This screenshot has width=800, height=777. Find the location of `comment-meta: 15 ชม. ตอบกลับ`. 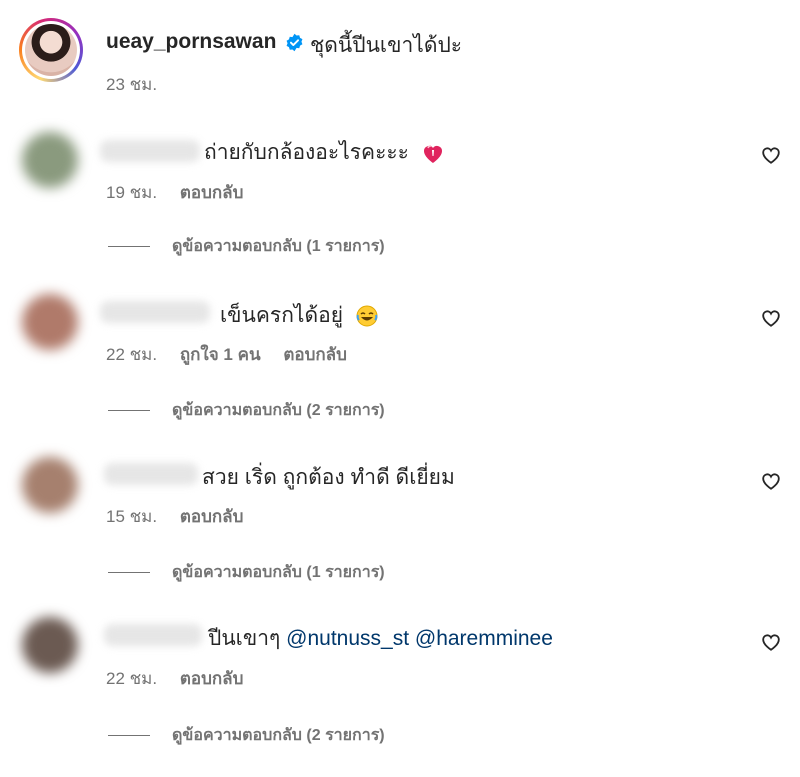

comment-meta: 15 ชม. ตอบกลับ is located at coordinates (183, 516).